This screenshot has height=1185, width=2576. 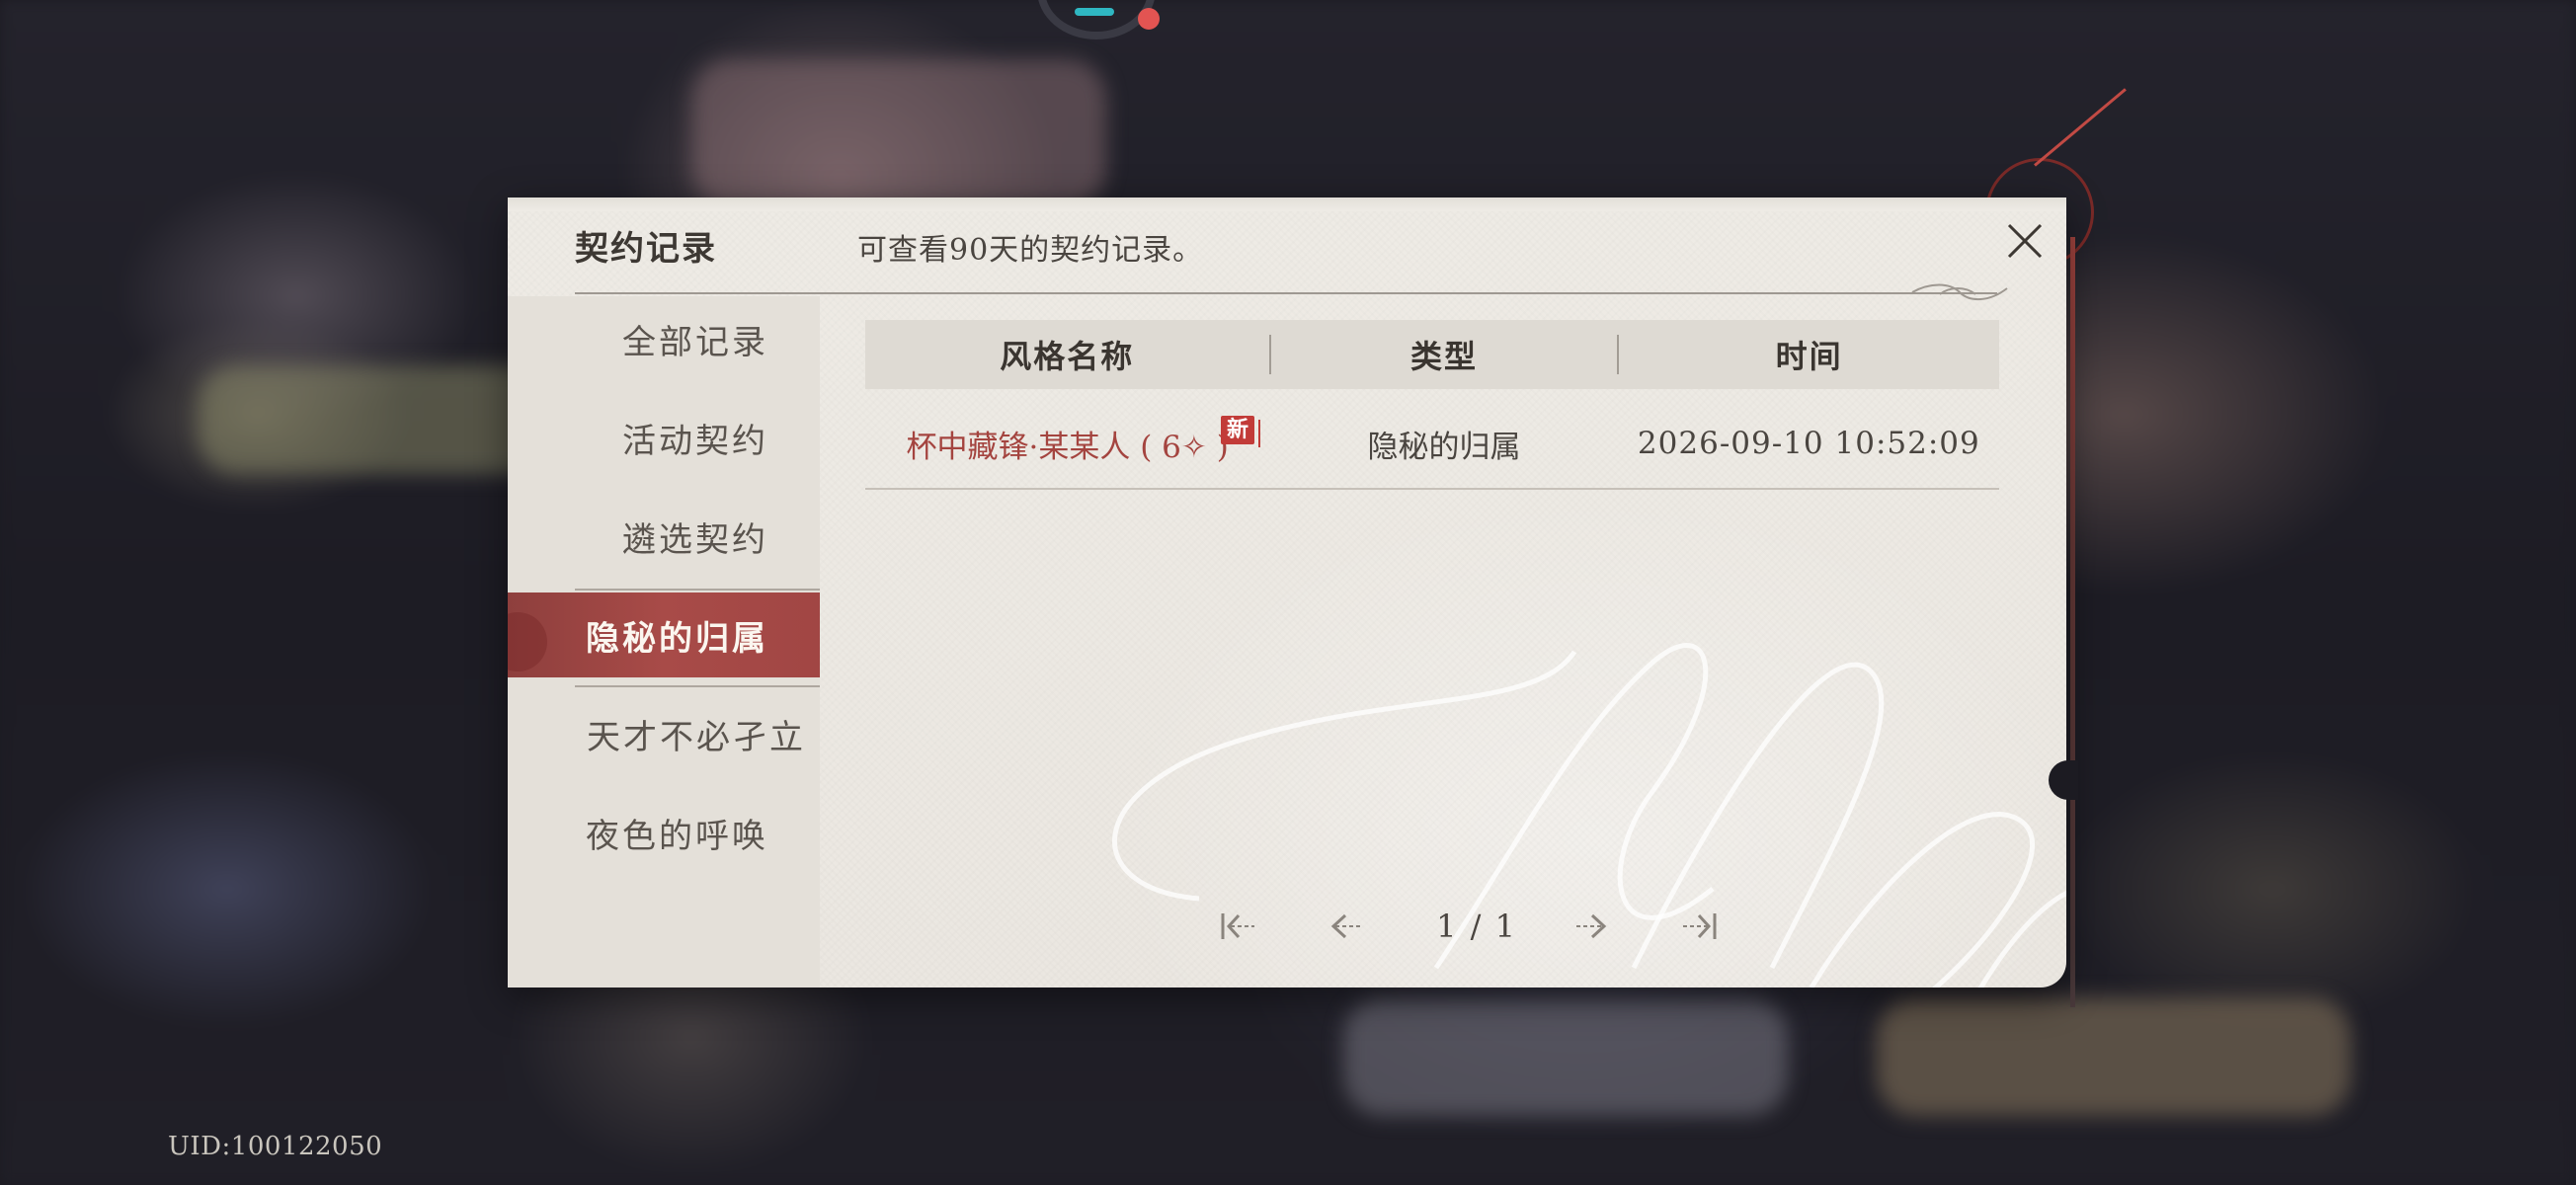 I want to click on sidebar-item-label: 天才不必孑立, so click(x=696, y=737).